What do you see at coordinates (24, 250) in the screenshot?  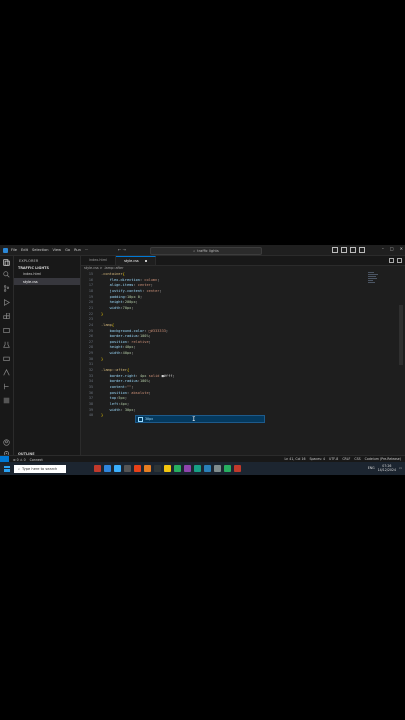 I see `menu-edit: Edit` at bounding box center [24, 250].